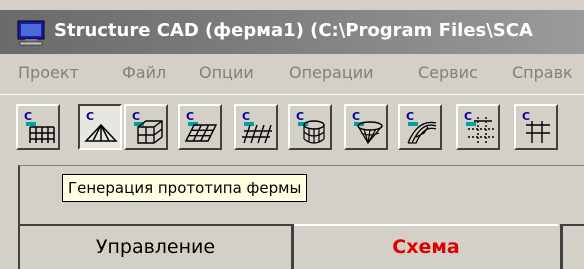  Describe the element at coordinates (542, 72) in the screenshot. I see `menu-item-help: Справк` at that location.